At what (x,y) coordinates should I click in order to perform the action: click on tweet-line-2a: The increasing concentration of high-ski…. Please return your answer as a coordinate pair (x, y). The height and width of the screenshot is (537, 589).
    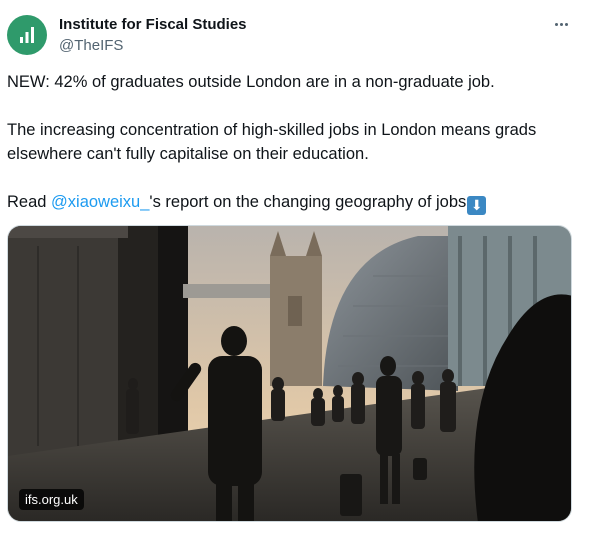
    Looking at the image, I should click on (272, 130).